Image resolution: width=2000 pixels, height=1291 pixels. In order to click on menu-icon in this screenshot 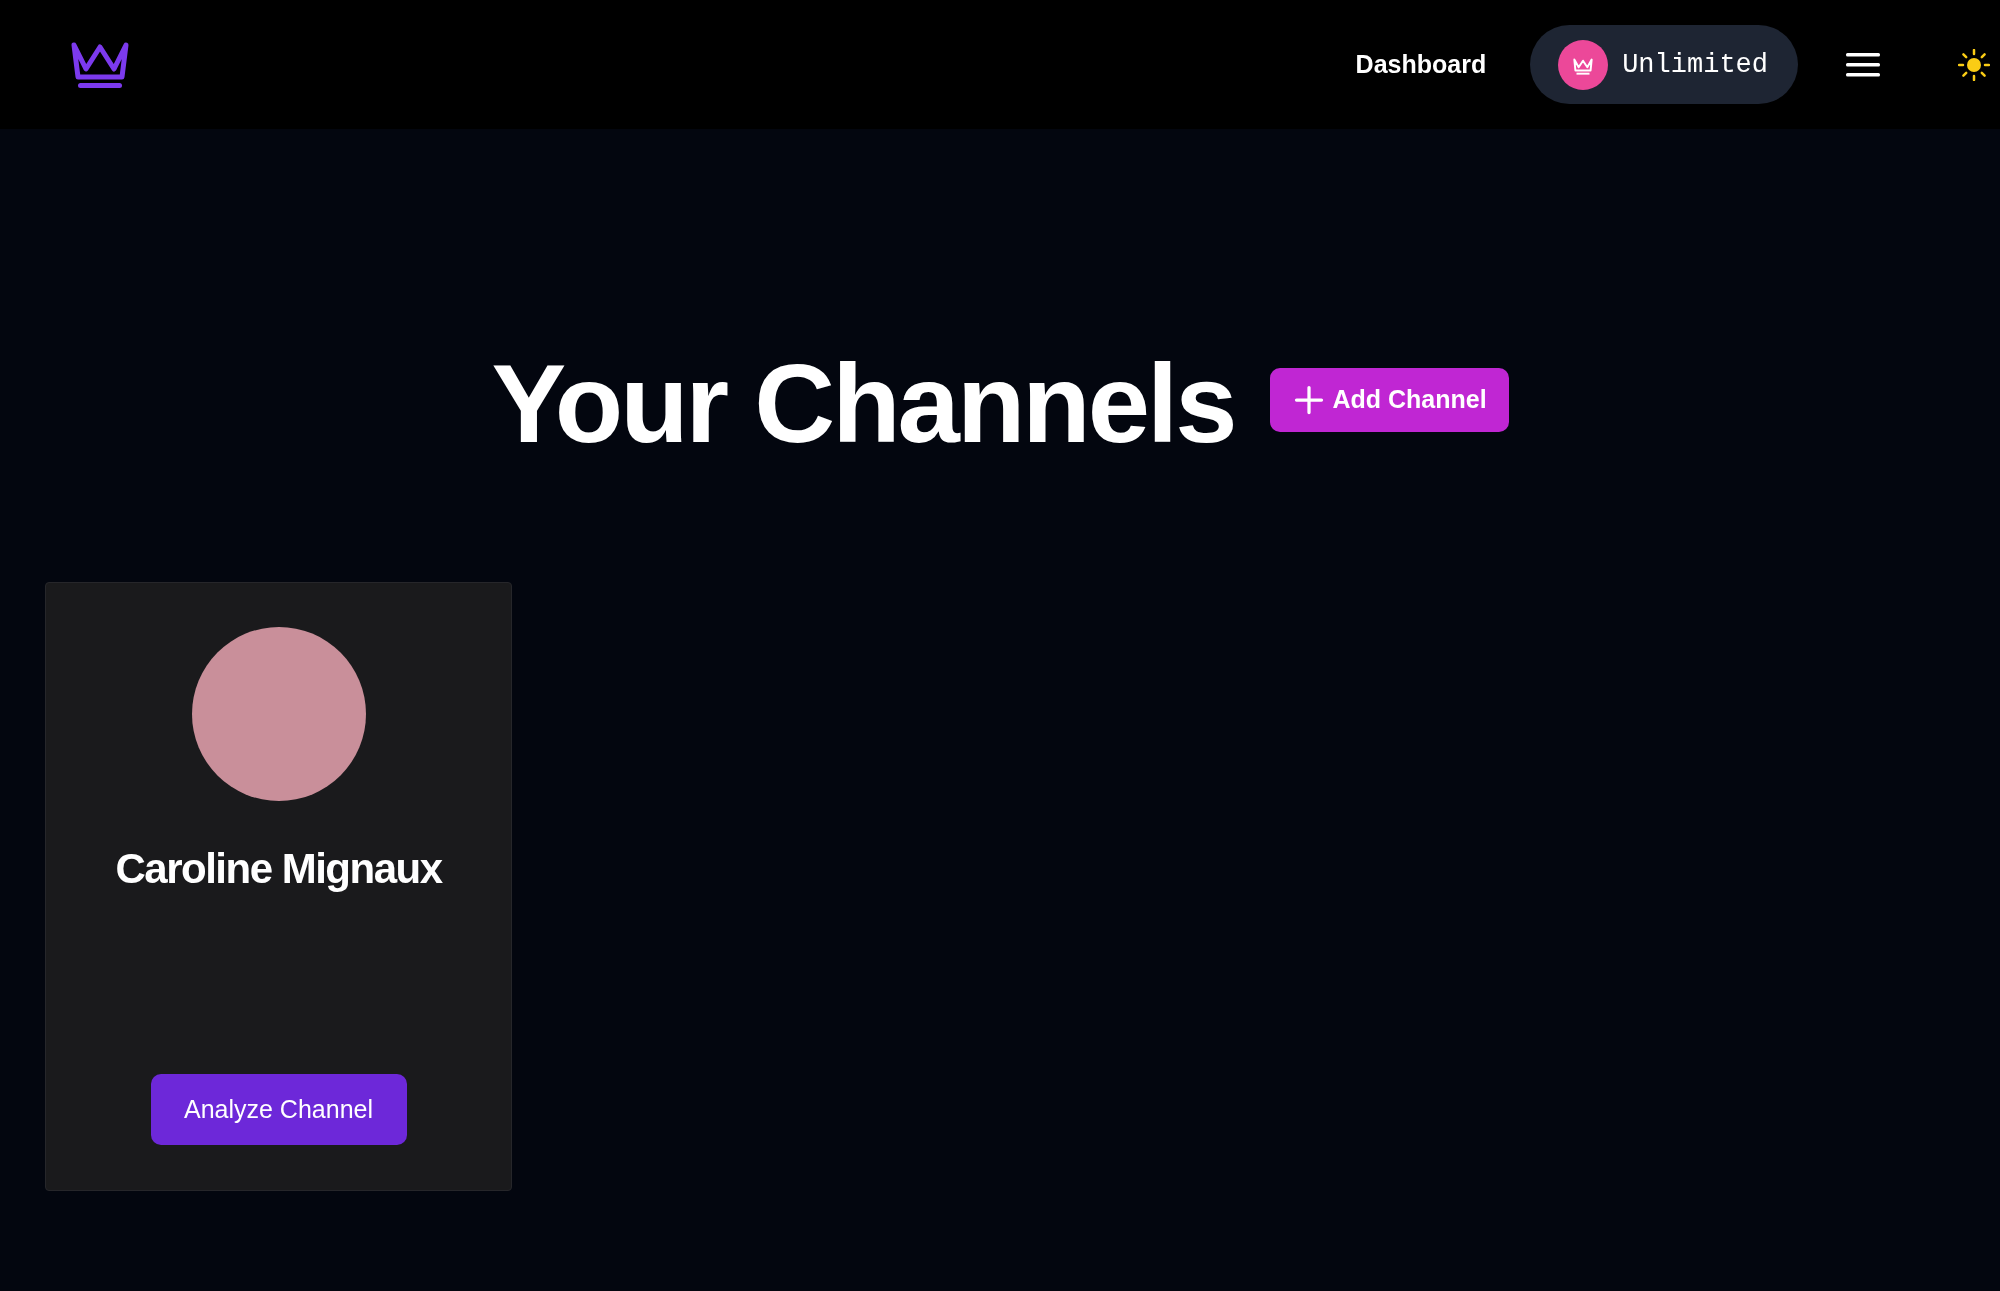, I will do `click(1863, 64)`.